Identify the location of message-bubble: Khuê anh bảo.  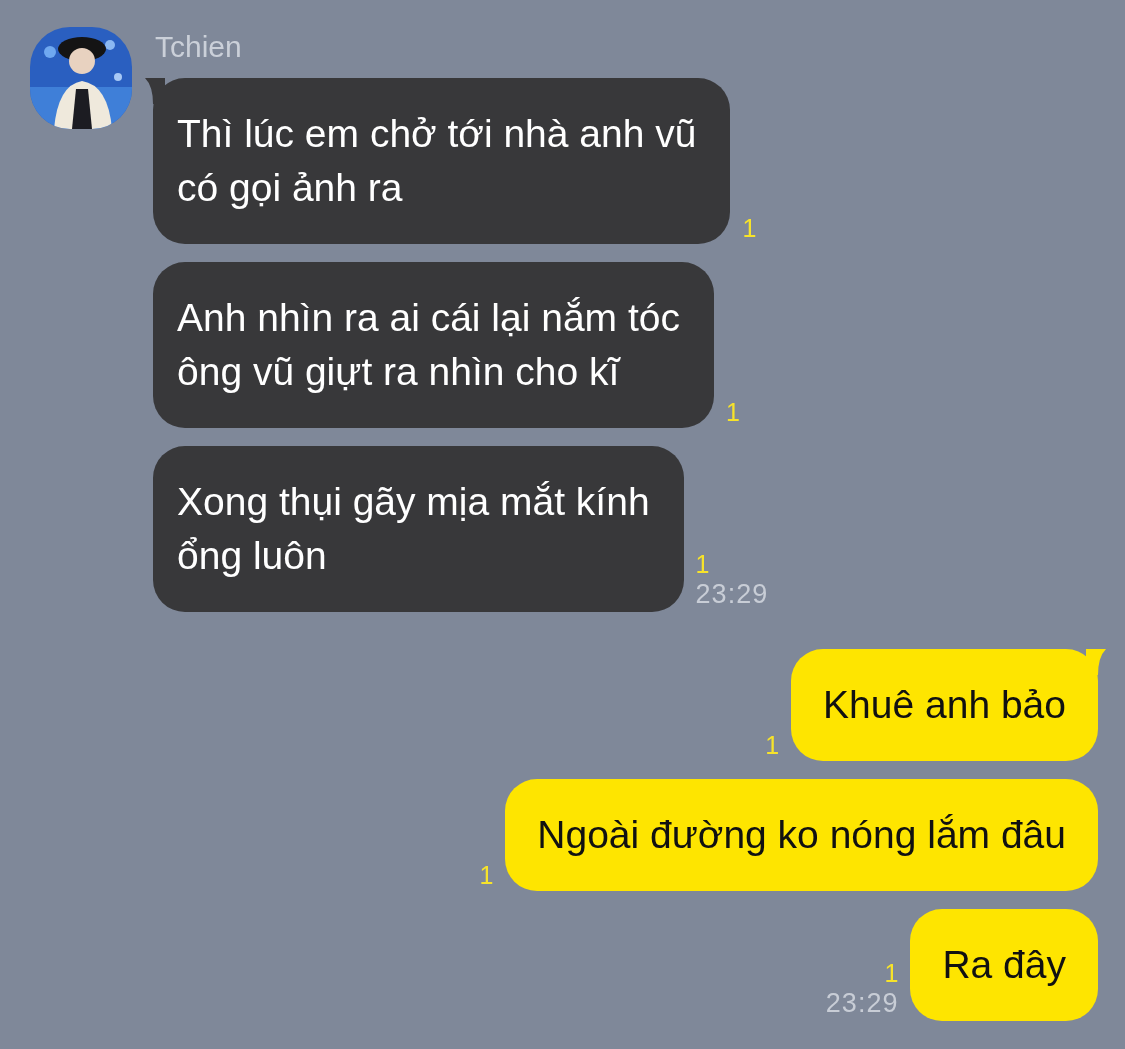
(944, 705).